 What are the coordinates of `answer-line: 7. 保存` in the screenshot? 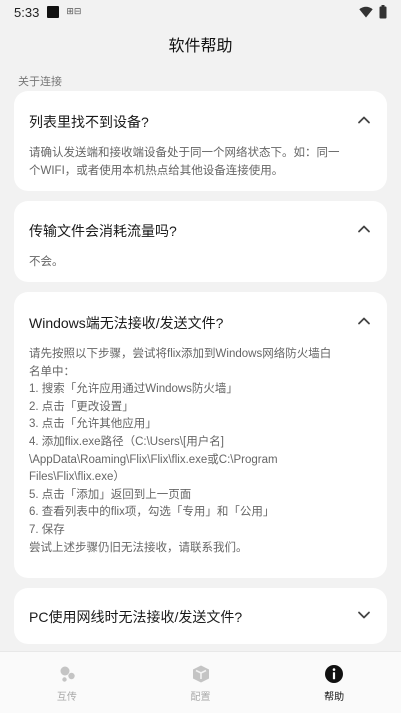 It's located at (47, 529).